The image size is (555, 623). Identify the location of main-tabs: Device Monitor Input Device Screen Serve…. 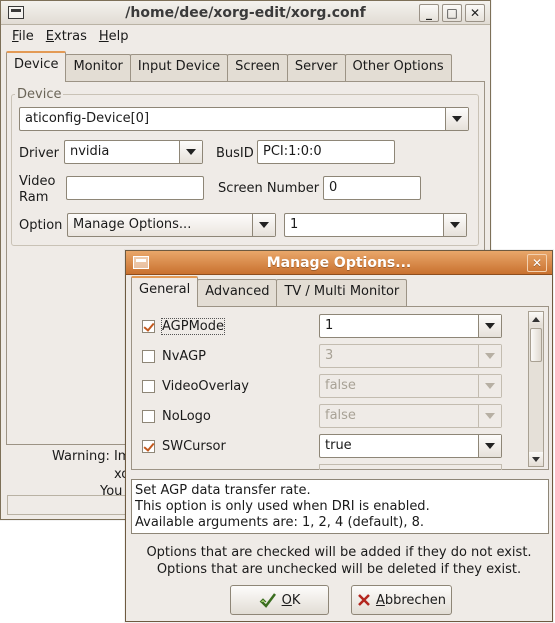
(229, 66).